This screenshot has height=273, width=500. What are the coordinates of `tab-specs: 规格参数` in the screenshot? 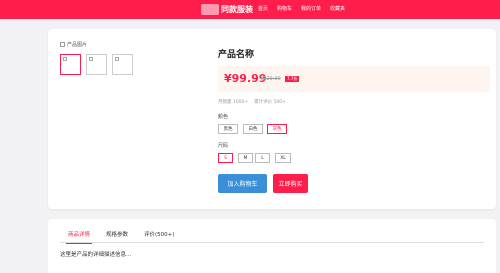 It's located at (117, 234).